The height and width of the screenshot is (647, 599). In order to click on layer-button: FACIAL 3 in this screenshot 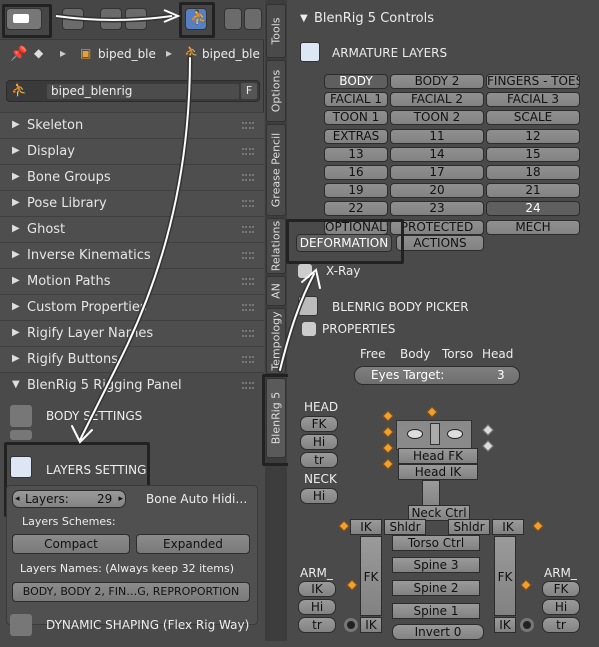, I will do `click(533, 100)`.